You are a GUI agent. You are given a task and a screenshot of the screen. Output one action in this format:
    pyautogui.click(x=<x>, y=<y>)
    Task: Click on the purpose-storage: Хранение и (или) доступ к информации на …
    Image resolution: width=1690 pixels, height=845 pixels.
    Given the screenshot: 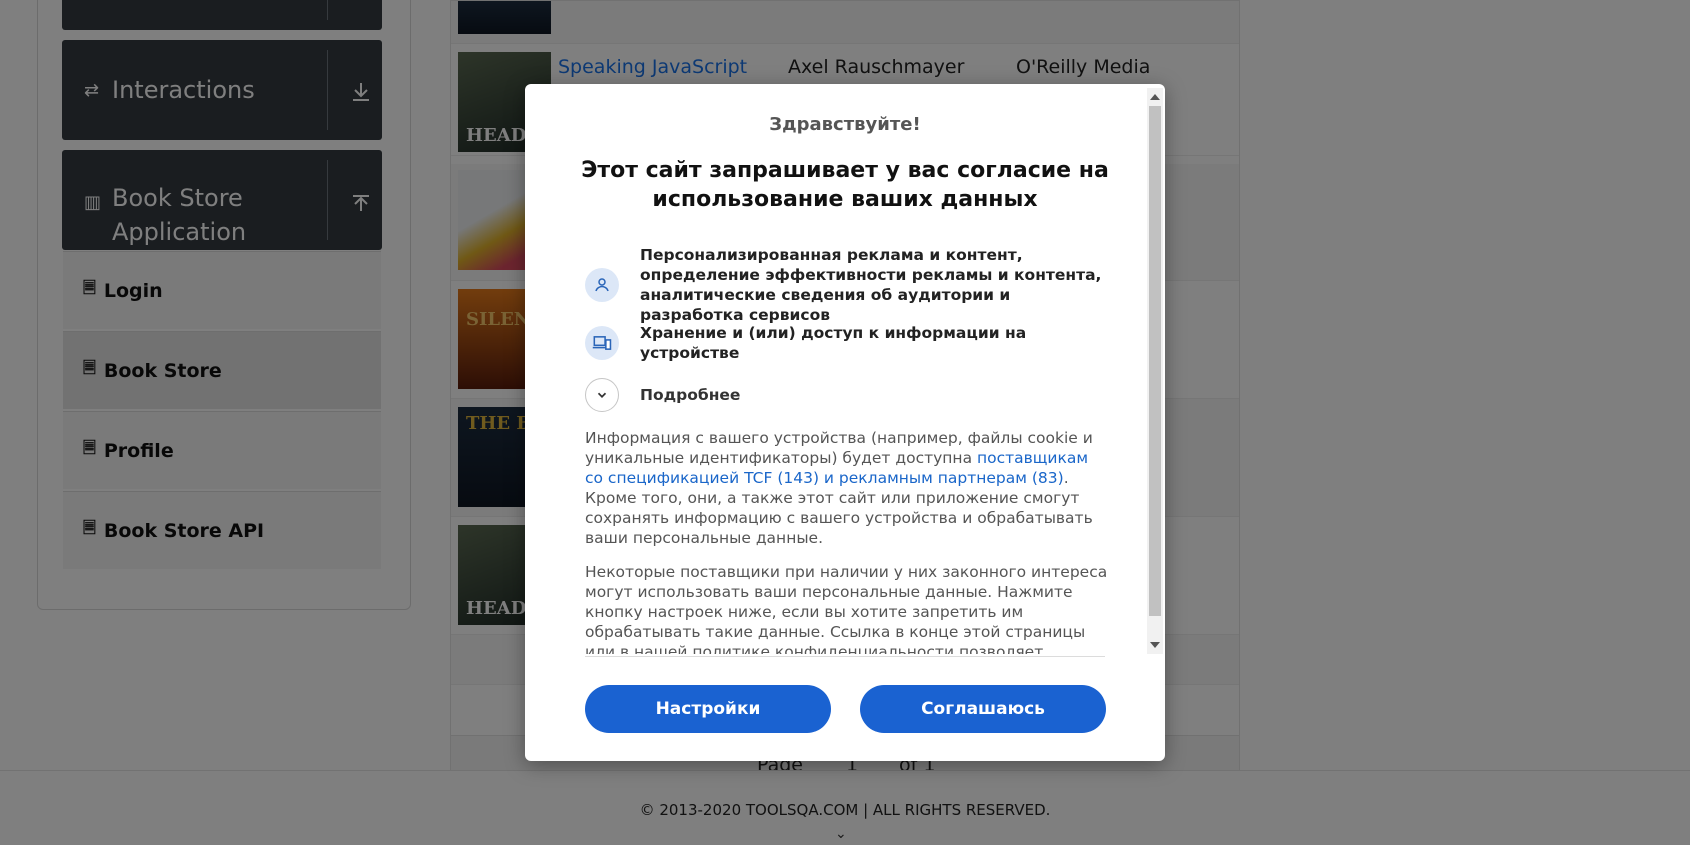 What is the action you would take?
    pyautogui.click(x=845, y=343)
    